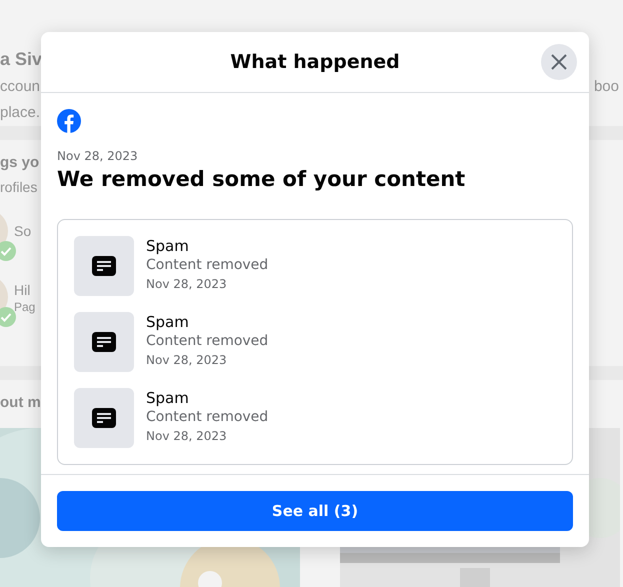 This screenshot has height=587, width=623. I want to click on person-subtitle: Pag, so click(25, 307).